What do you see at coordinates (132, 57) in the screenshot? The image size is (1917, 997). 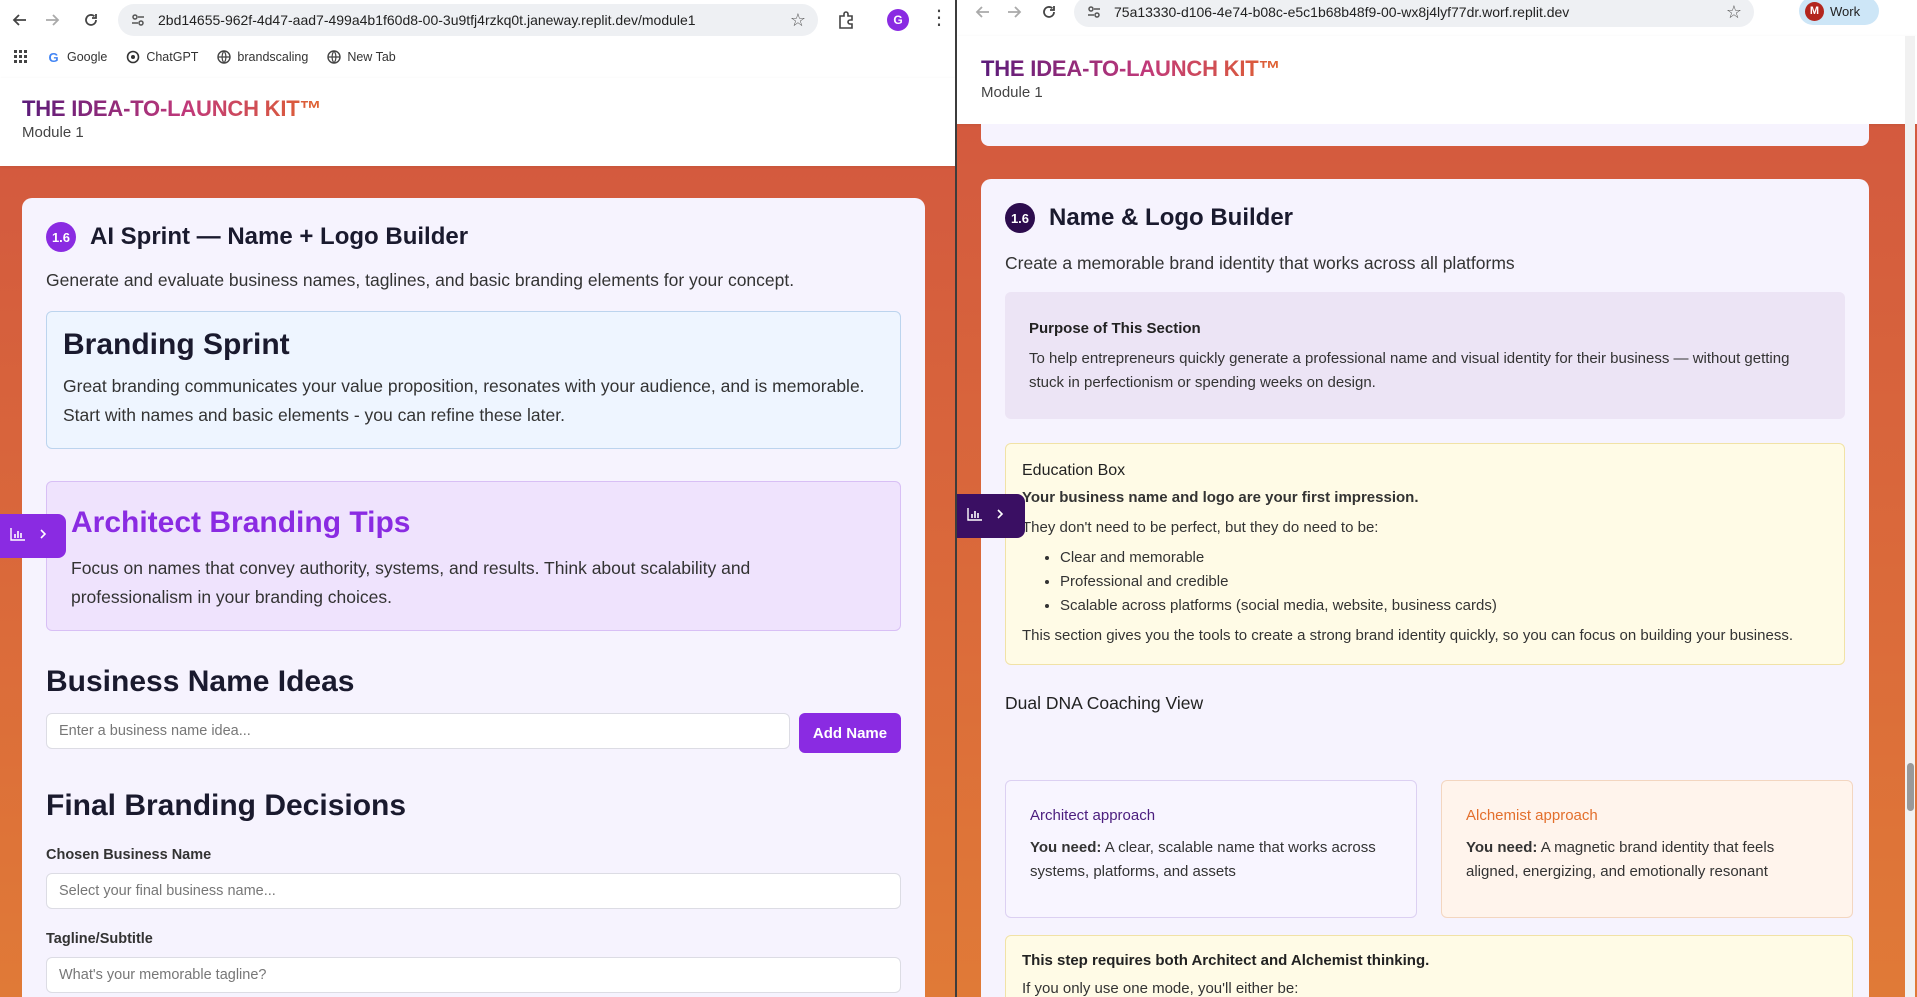 I see `chatgpt-icon` at bounding box center [132, 57].